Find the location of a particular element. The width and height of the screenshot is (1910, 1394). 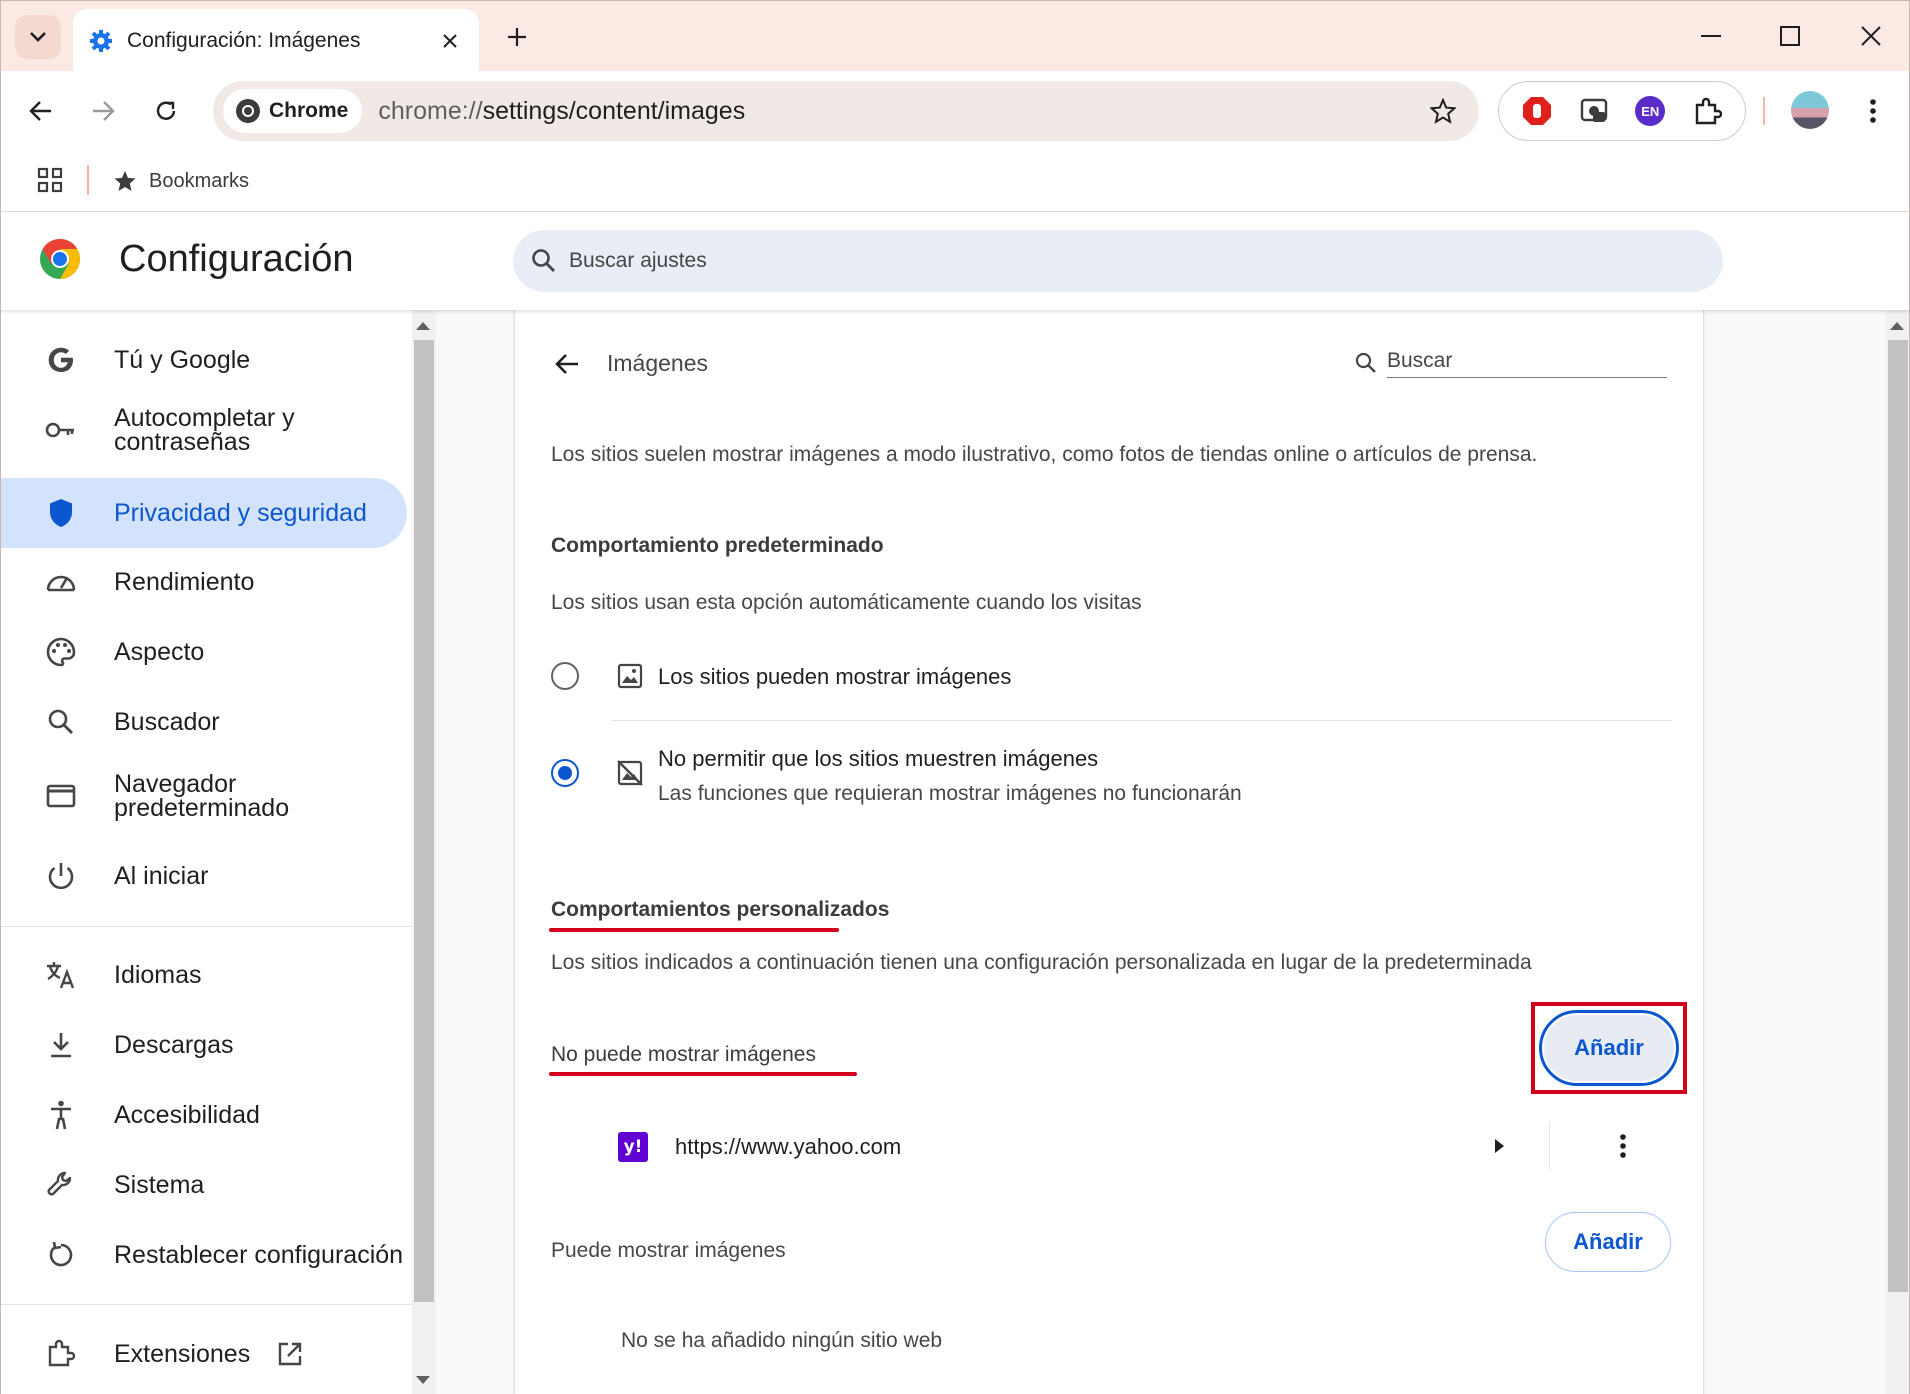

bookmarks-folder: Bookmarks is located at coordinates (181, 181).